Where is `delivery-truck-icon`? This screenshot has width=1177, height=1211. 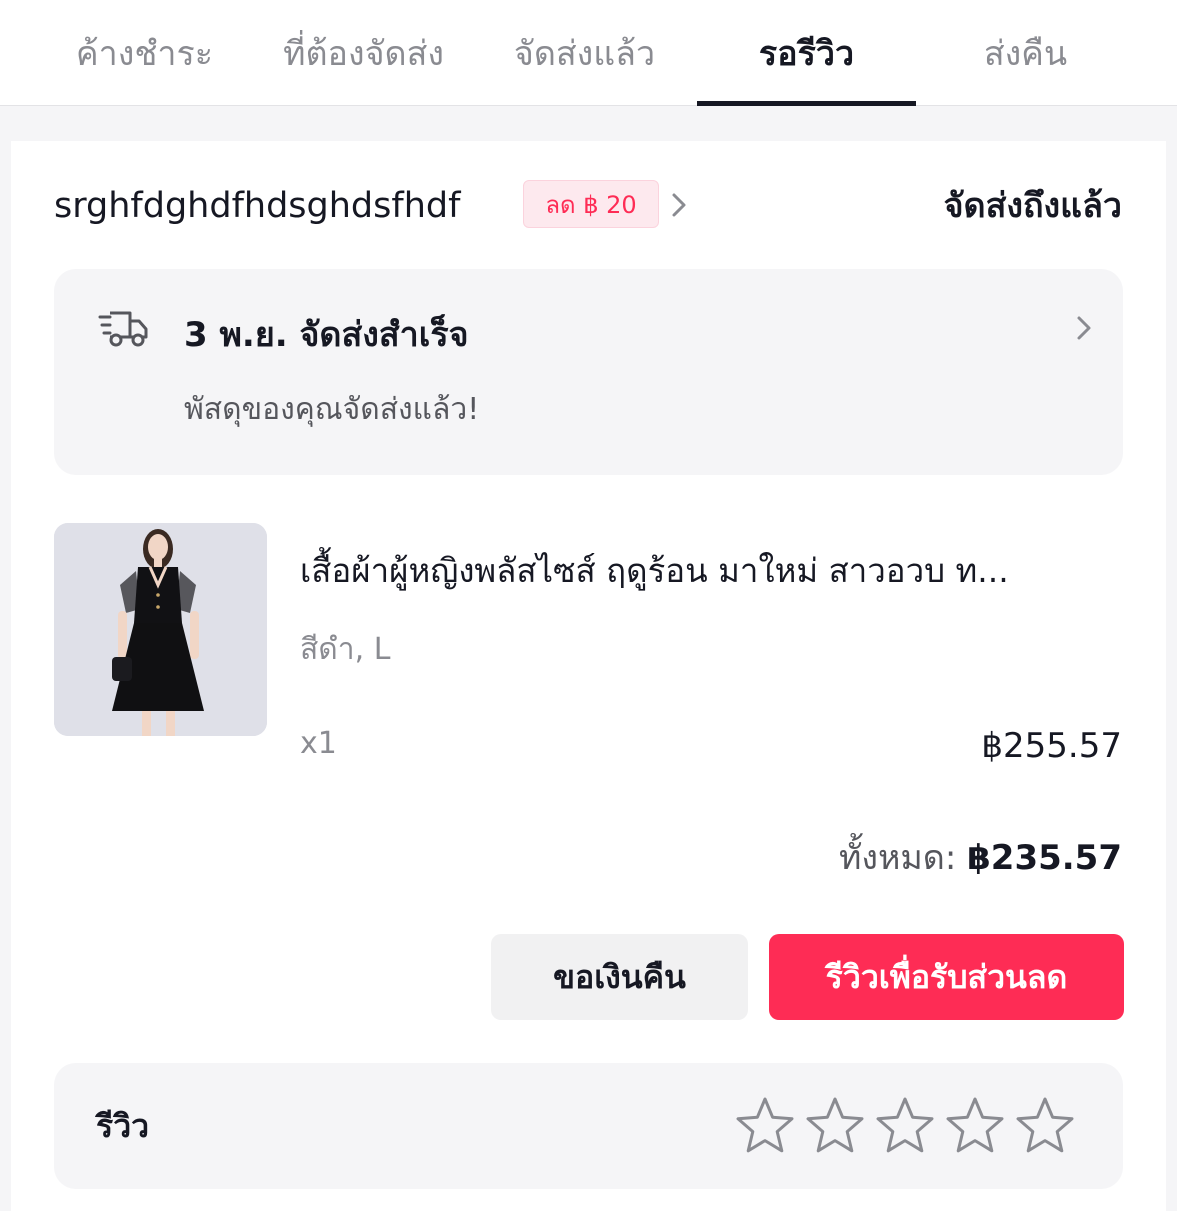 delivery-truck-icon is located at coordinates (123, 329).